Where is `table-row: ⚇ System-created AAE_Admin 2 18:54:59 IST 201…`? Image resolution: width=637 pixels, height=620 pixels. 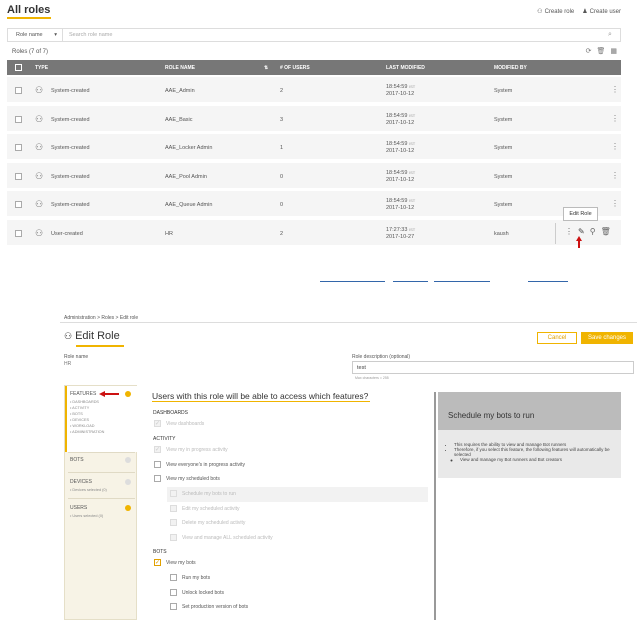 table-row: ⚇ System-created AAE_Admin 2 18:54:59 IST 201… is located at coordinates (314, 90).